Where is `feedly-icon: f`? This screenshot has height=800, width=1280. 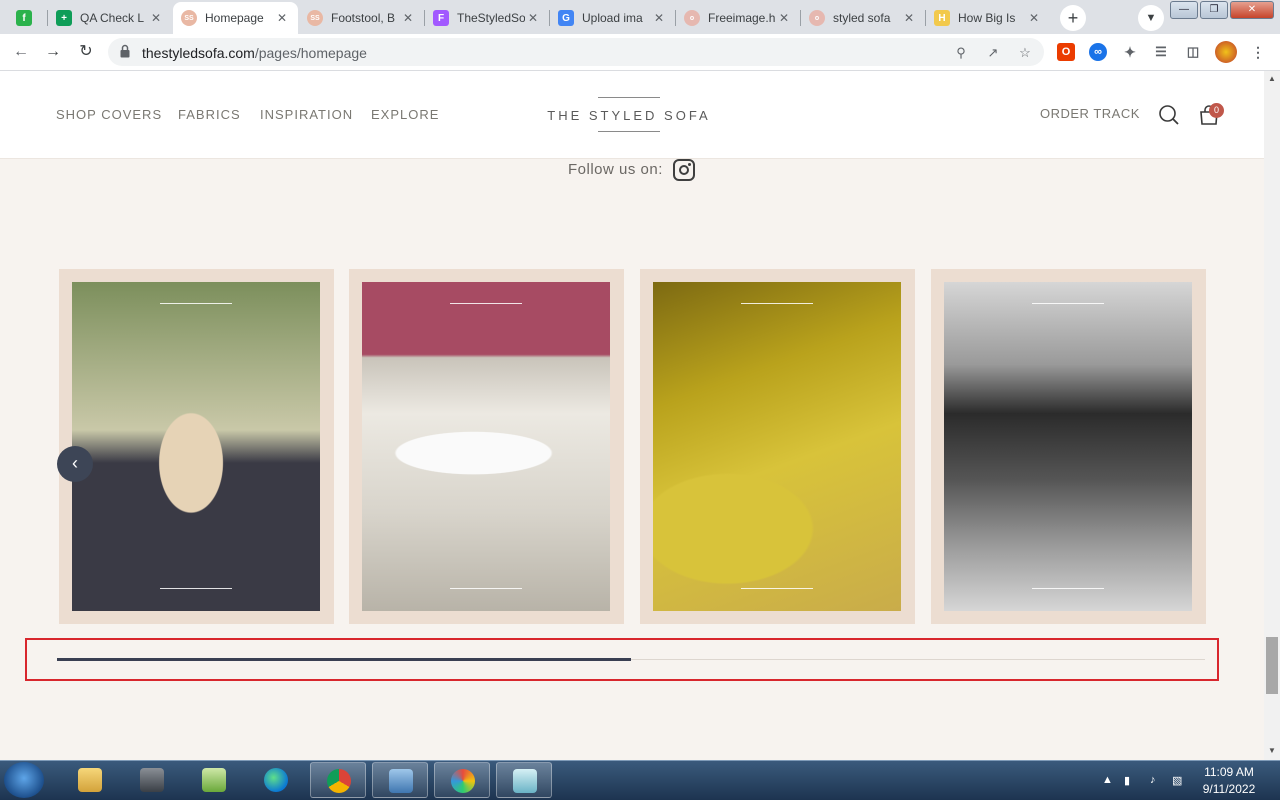 feedly-icon: f is located at coordinates (24, 18).